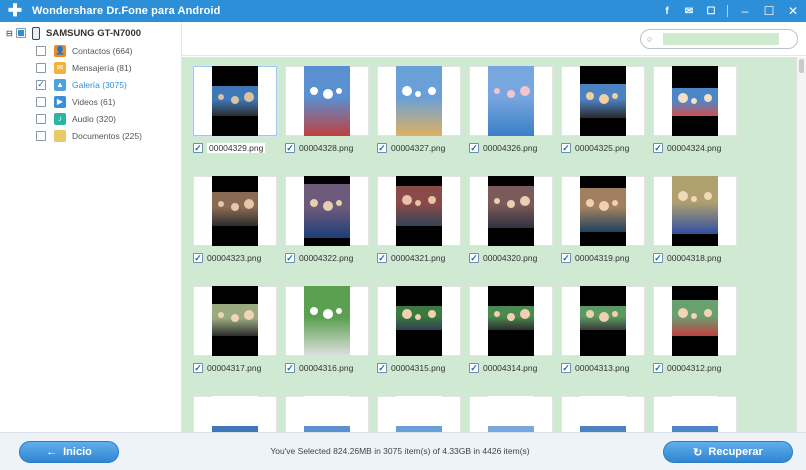 The width and height of the screenshot is (806, 470). What do you see at coordinates (69, 452) in the screenshot?
I see `home-button: ← Inicio` at bounding box center [69, 452].